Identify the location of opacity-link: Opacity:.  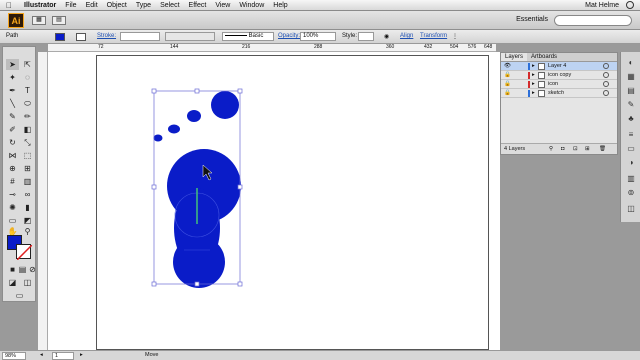
(289, 36).